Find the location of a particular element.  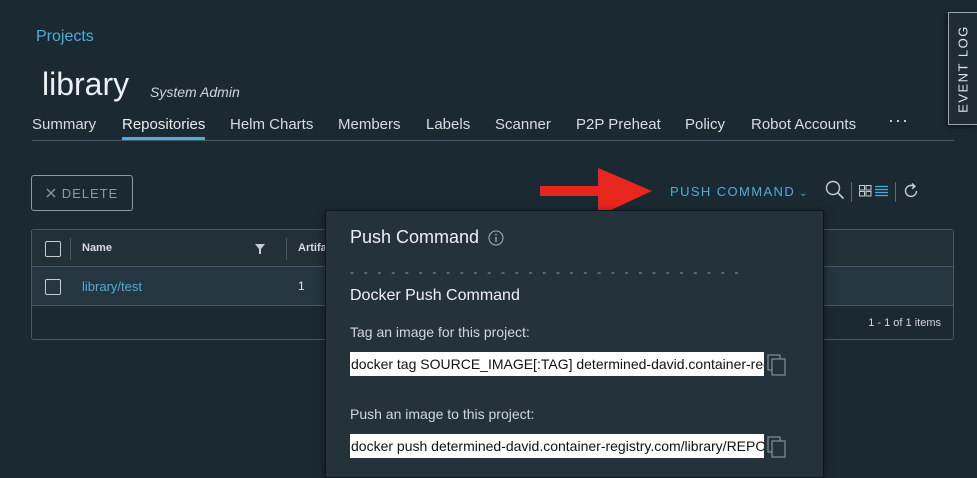

red-arrow-annotation is located at coordinates (596, 192).